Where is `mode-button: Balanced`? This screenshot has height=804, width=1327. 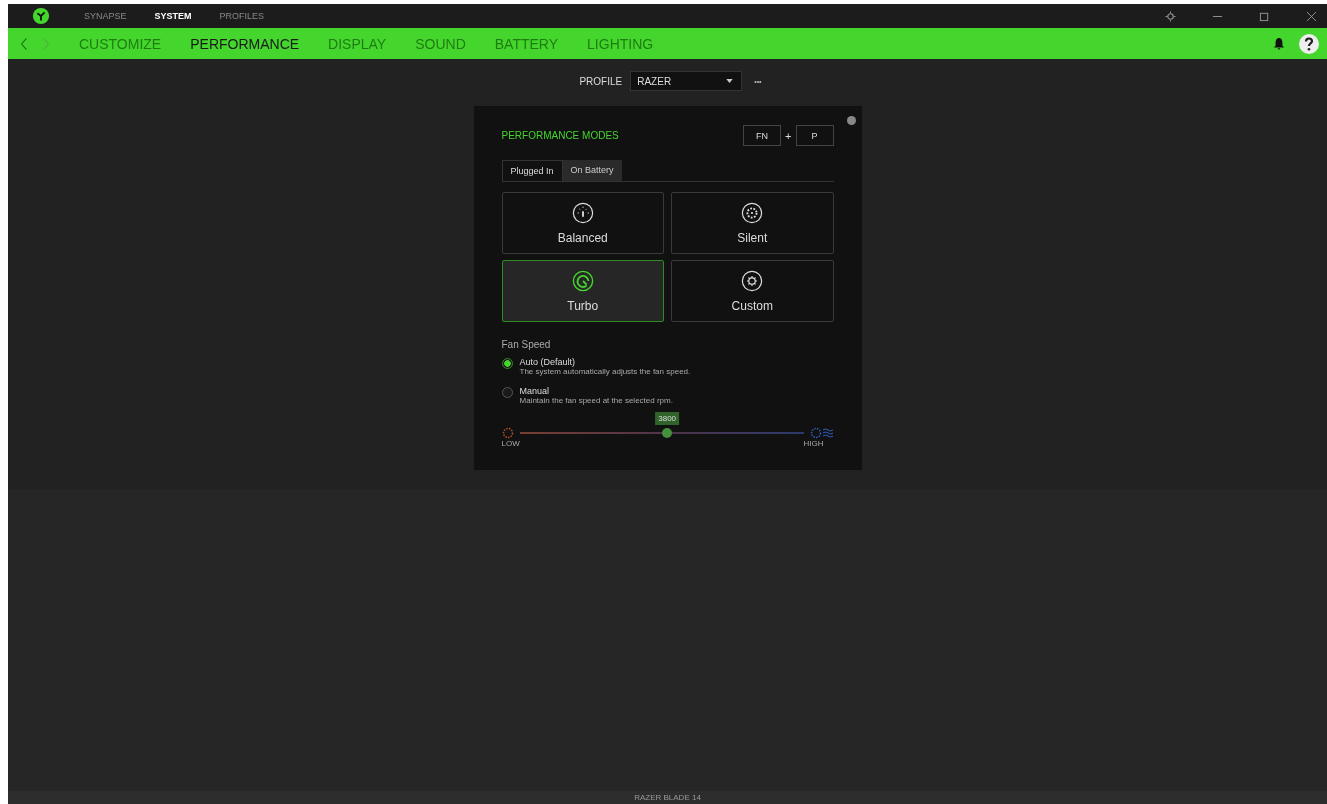
mode-button: Balanced is located at coordinates (582, 223).